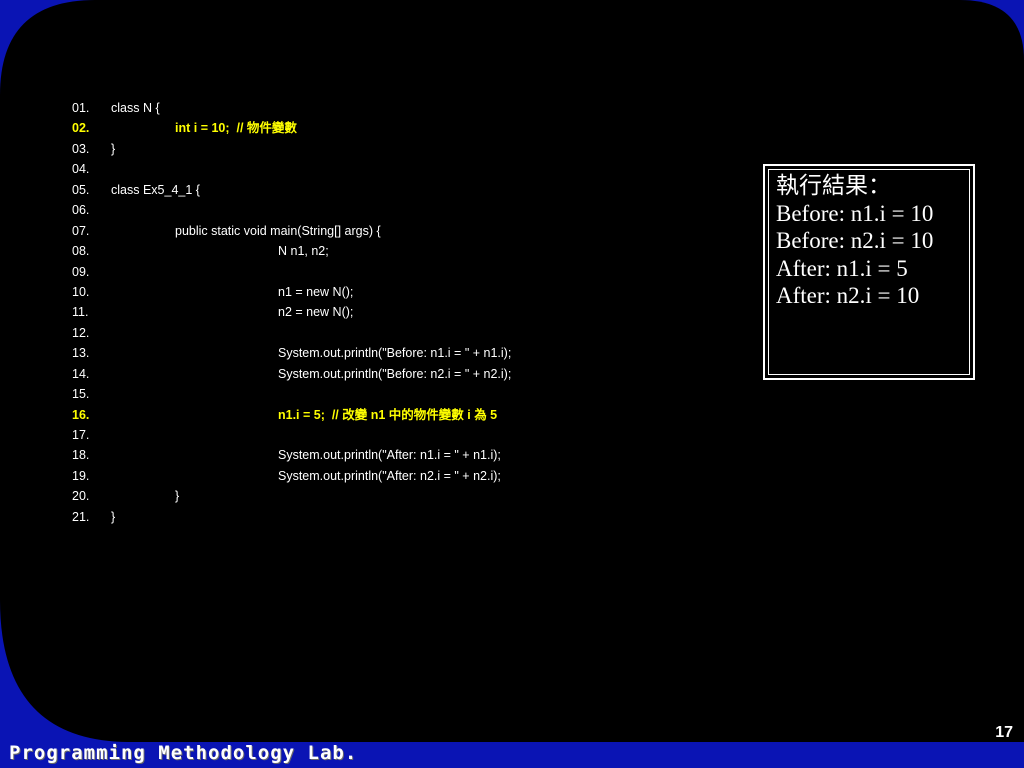 The width and height of the screenshot is (1024, 768). I want to click on page-number: 17, so click(1004, 732).